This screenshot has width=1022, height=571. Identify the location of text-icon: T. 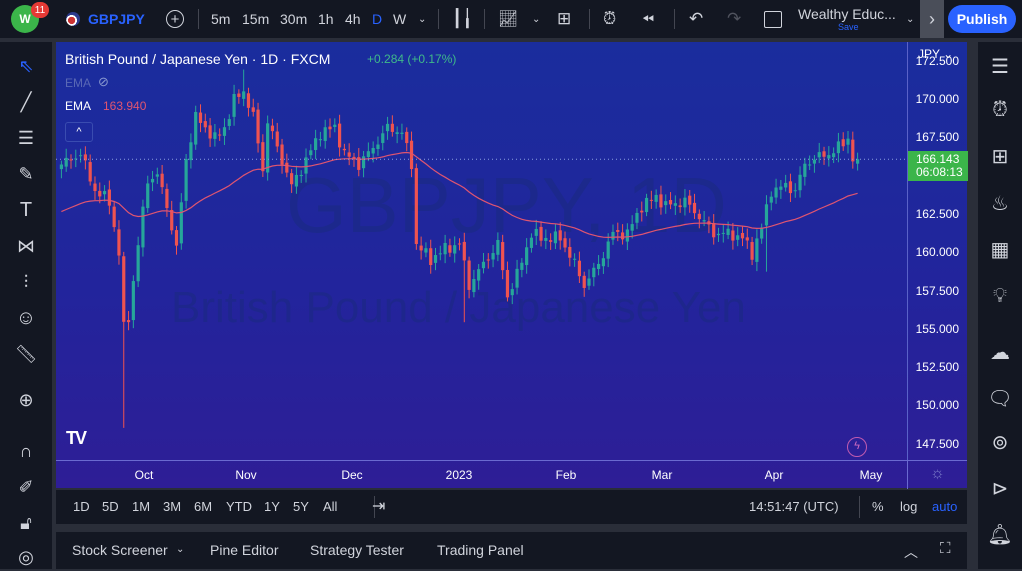
(26, 210).